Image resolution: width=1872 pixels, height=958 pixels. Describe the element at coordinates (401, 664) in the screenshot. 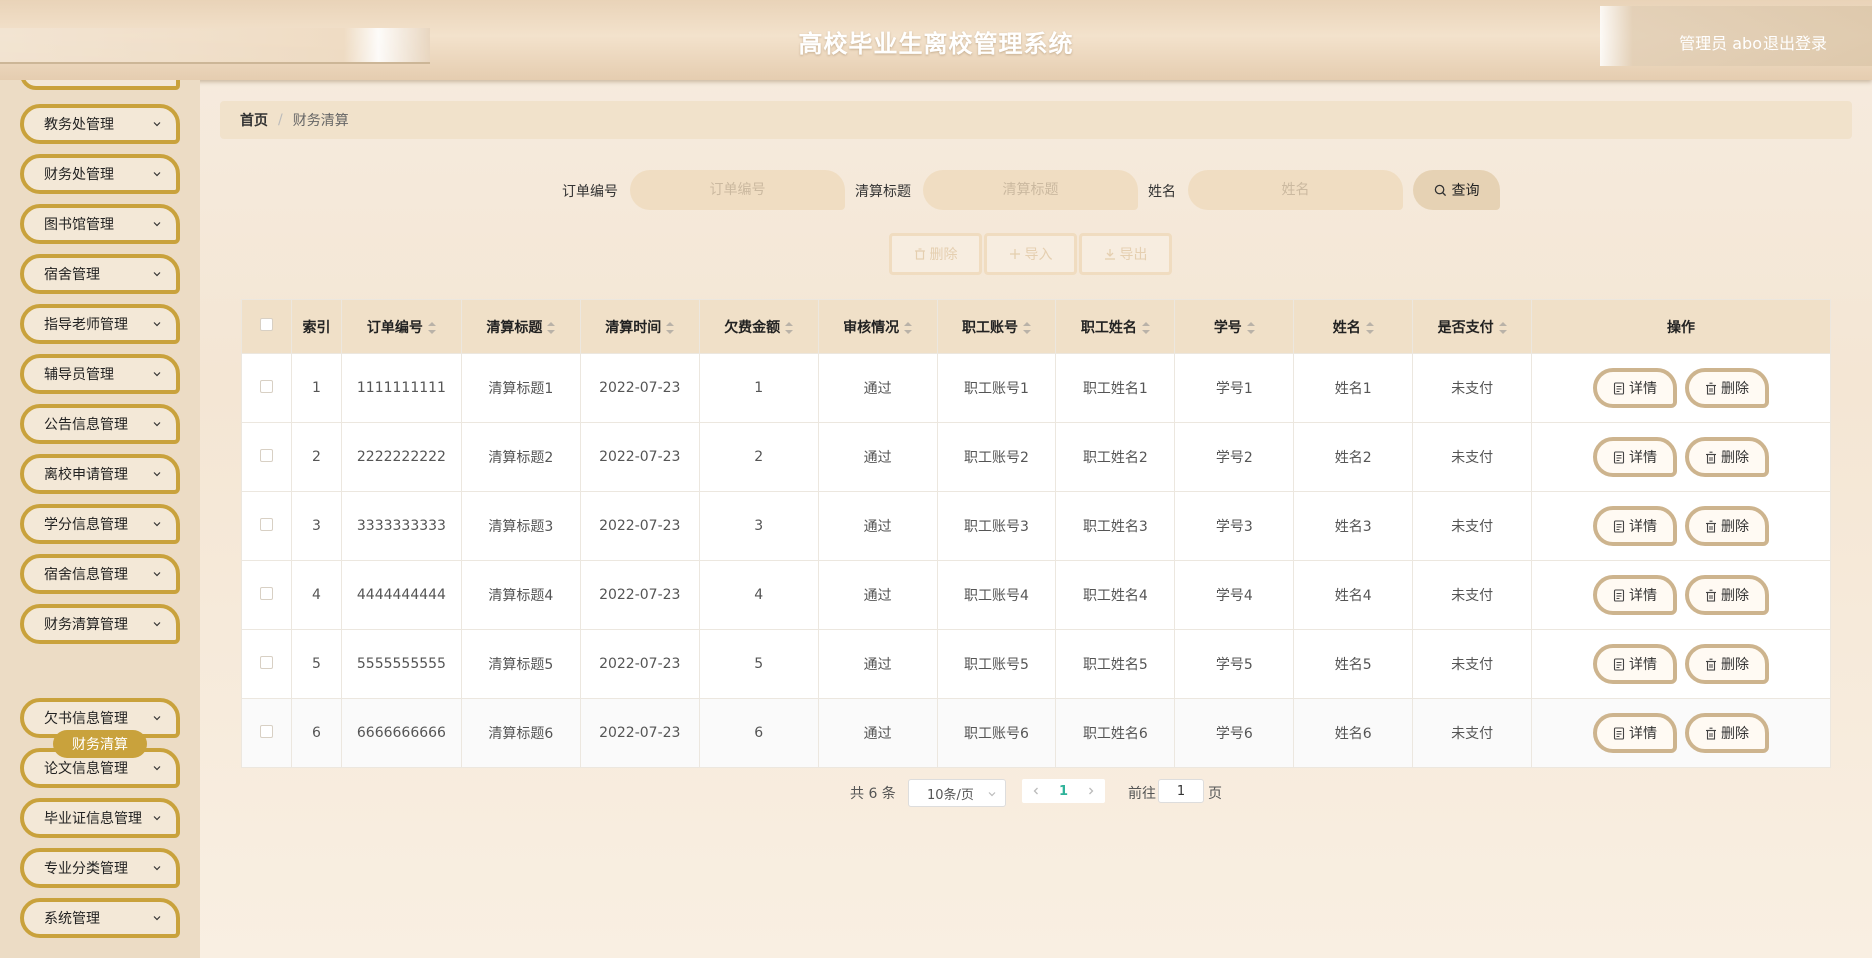

I see `cell-order-number: 5555555555` at that location.